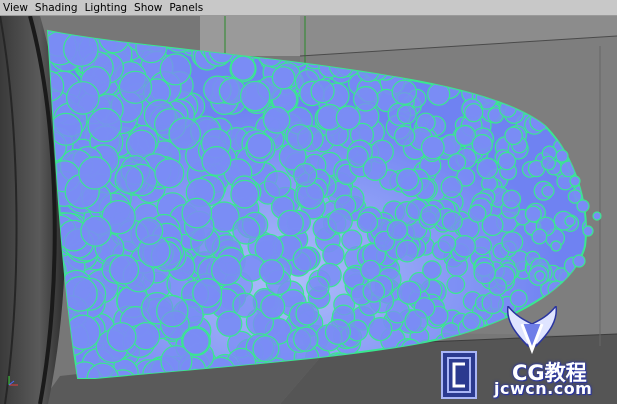 This screenshot has height=404, width=617. I want to click on view-axis-icon, so click(13, 381).